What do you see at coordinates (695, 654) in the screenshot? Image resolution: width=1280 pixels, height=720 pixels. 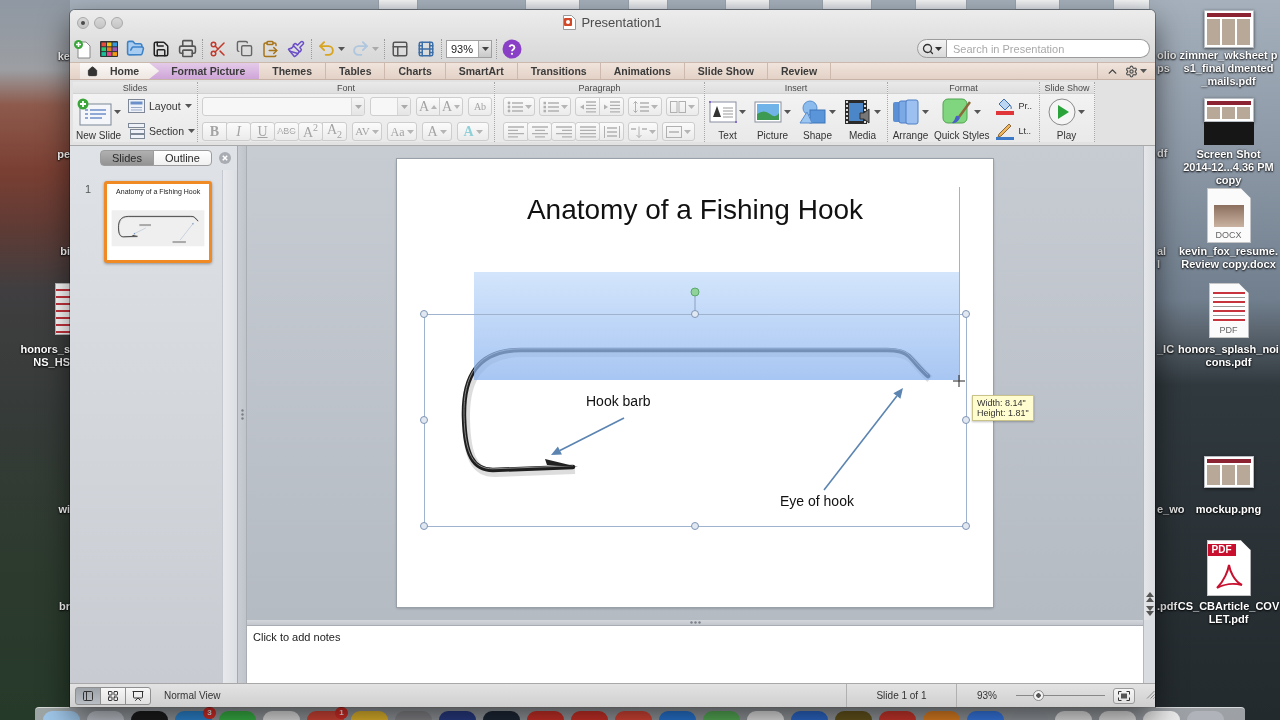 I see `notes-field: Click to add notes` at bounding box center [695, 654].